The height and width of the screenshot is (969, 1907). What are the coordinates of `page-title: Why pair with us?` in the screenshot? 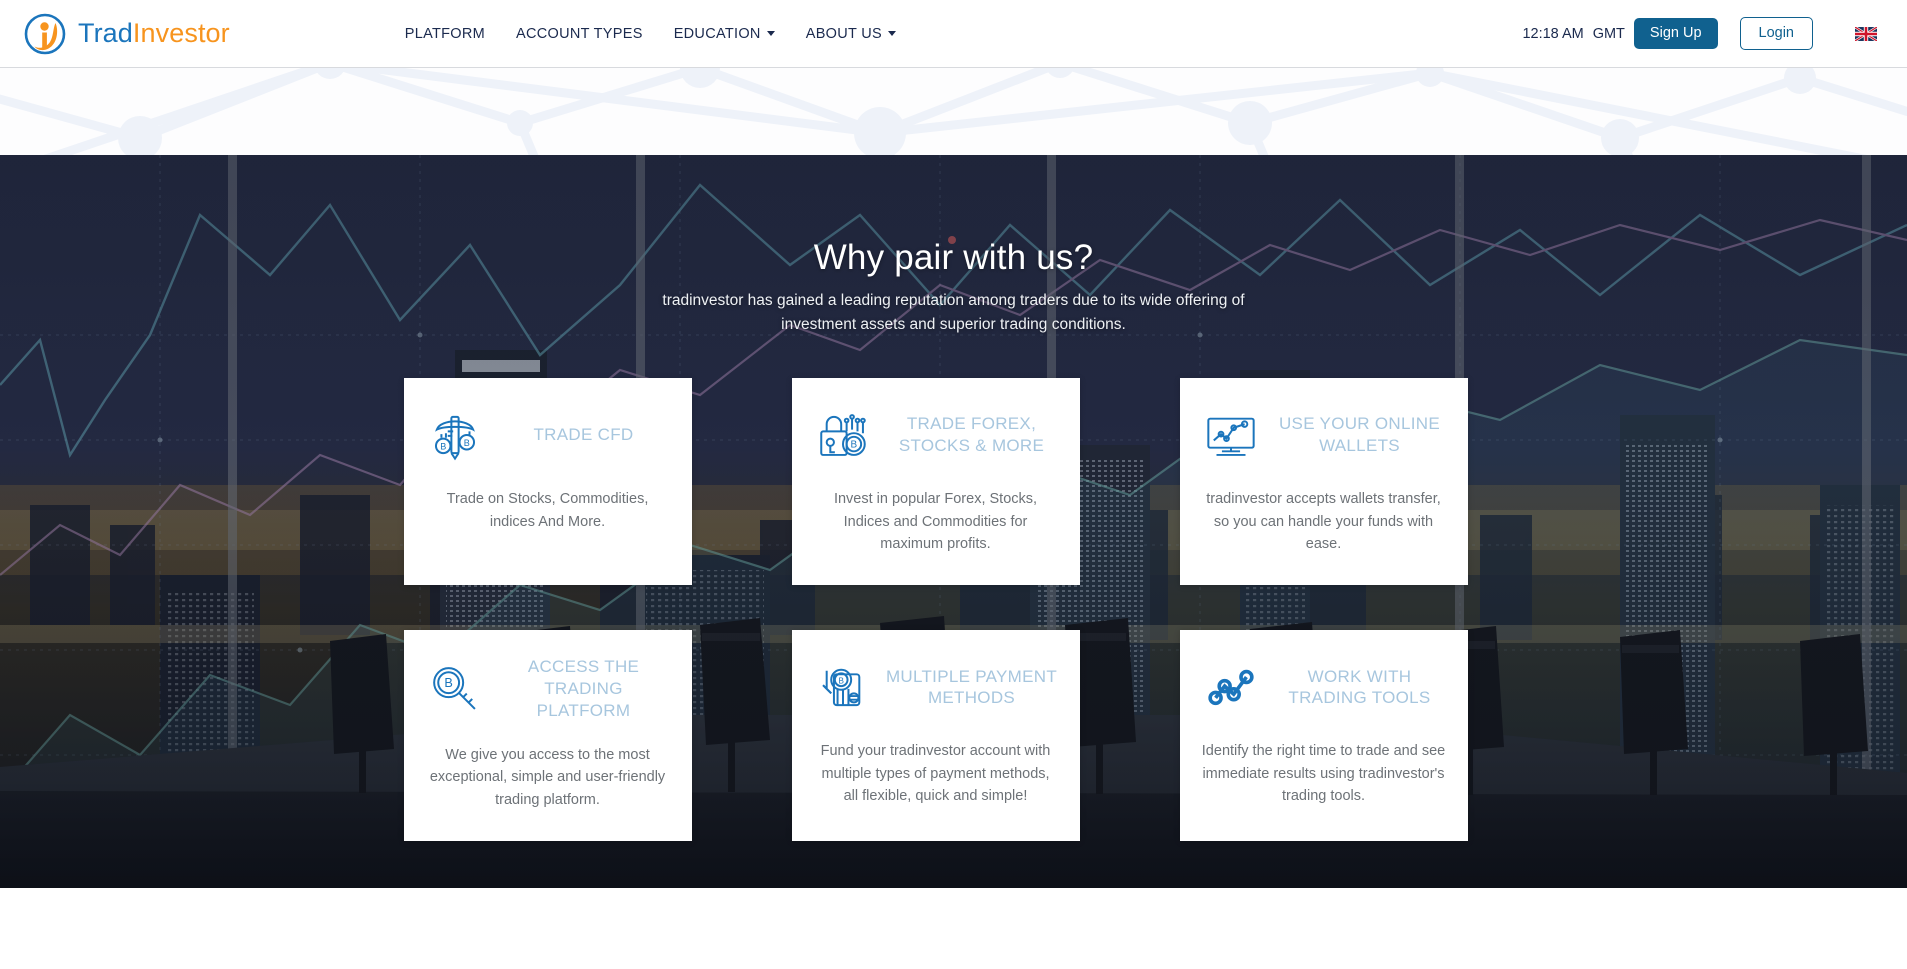 It's located at (953, 257).